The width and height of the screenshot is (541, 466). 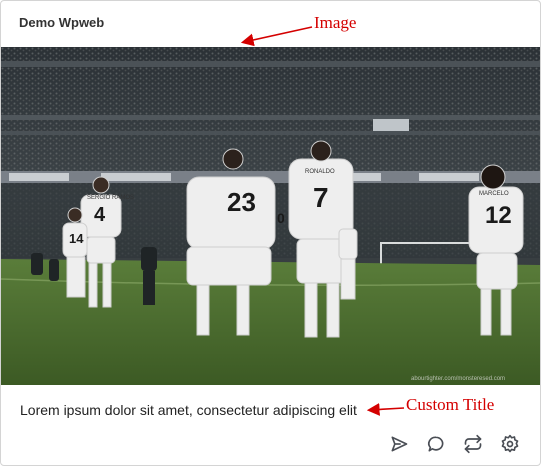 What do you see at coordinates (494, 194) in the screenshot?
I see `svg-text: MARCELO` at bounding box center [494, 194].